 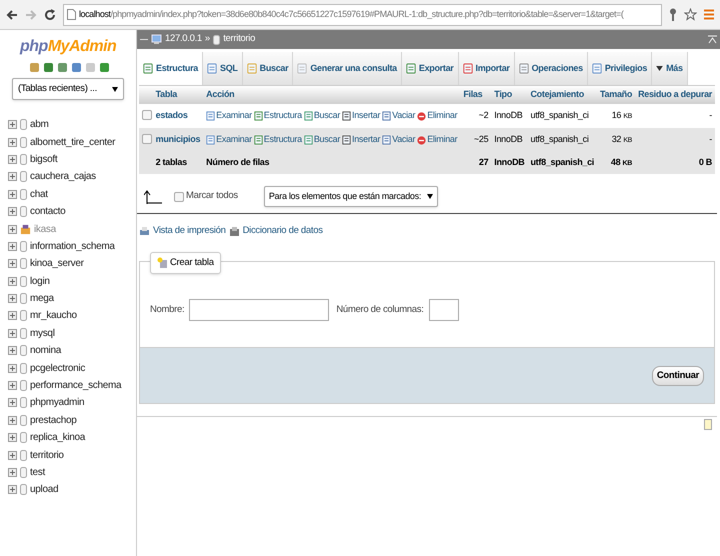 What do you see at coordinates (73, 142) in the screenshot?
I see `database-link: albomett_tire_center` at bounding box center [73, 142].